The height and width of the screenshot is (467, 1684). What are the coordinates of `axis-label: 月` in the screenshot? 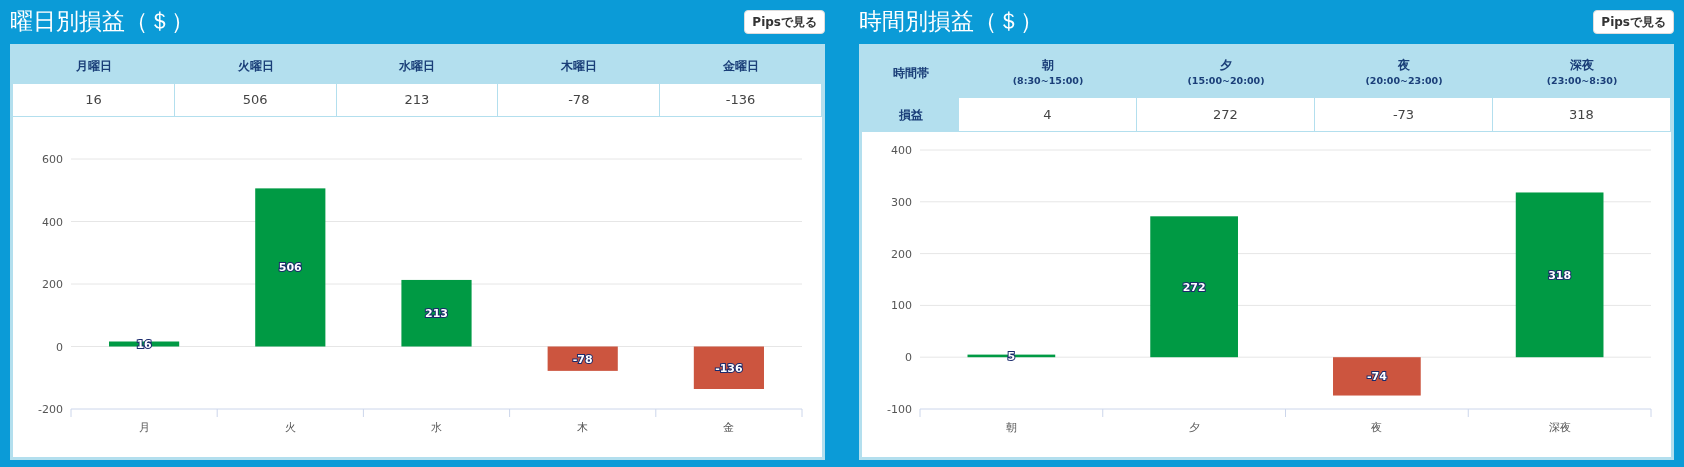 It's located at (144, 427).